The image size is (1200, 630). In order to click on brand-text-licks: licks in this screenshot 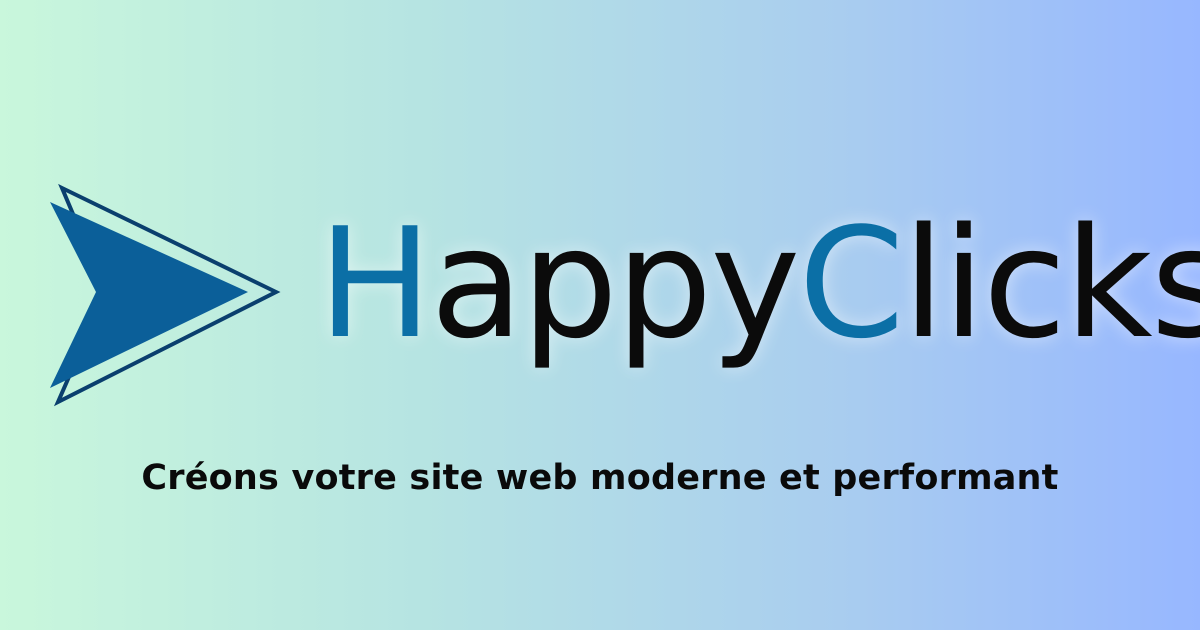, I will do `click(1051, 283)`.